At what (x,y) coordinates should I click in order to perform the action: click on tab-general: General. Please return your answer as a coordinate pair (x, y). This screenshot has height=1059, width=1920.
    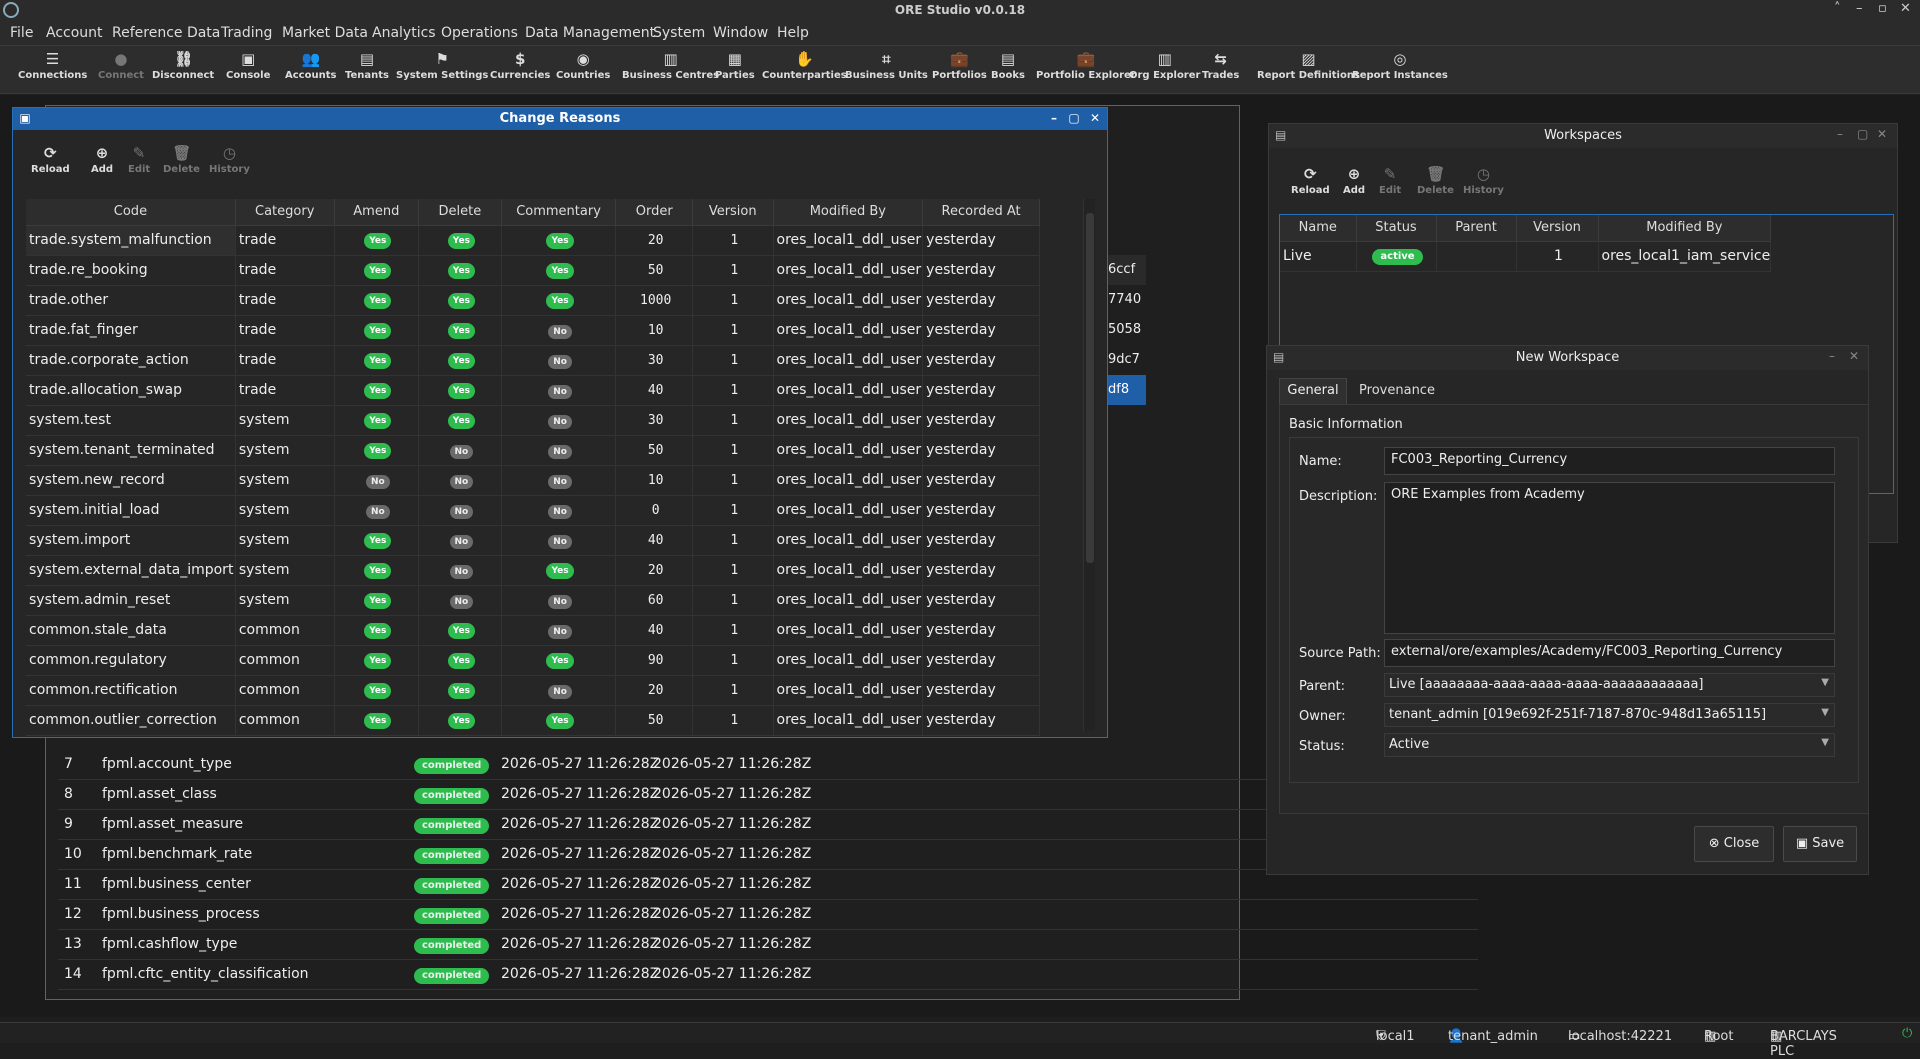
    Looking at the image, I should click on (1313, 391).